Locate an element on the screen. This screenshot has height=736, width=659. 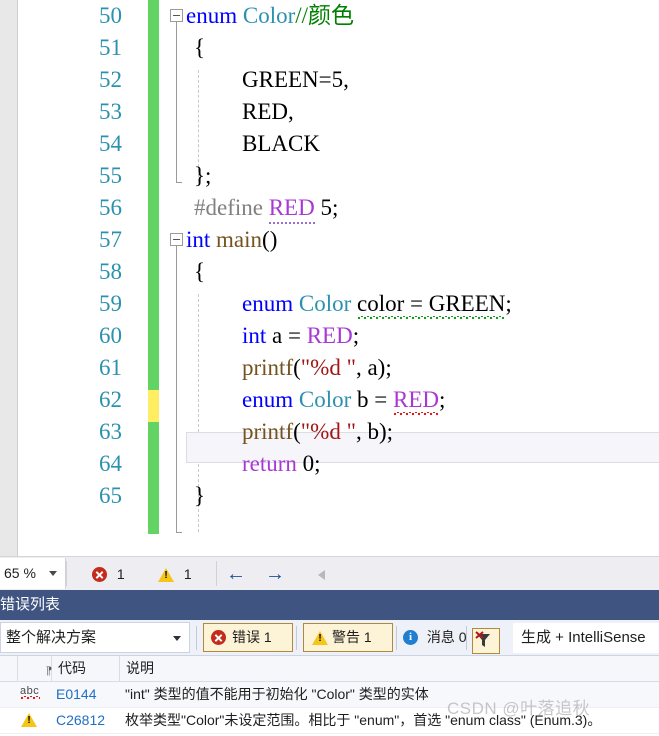
collapse-left-icon is located at coordinates (321, 575).